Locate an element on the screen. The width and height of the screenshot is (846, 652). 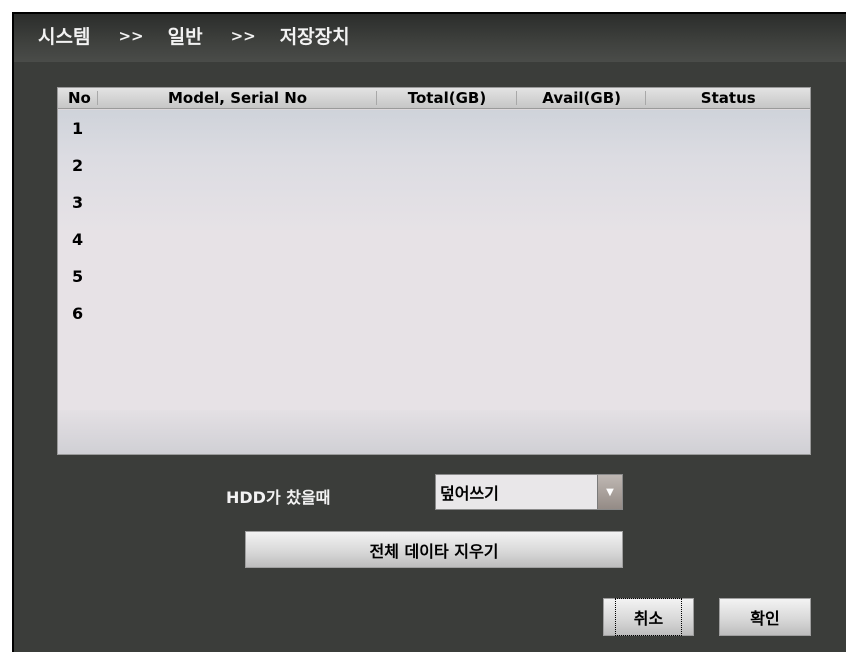
breadcrumb-item-system: 시스템 is located at coordinates (64, 37).